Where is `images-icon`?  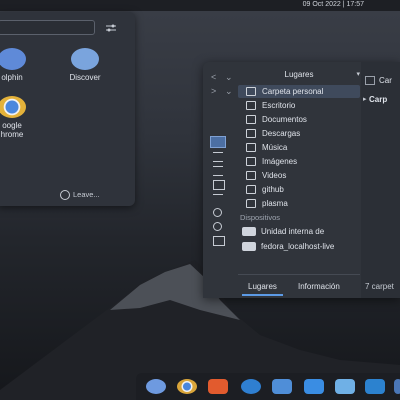
images-icon is located at coordinates (251, 162).